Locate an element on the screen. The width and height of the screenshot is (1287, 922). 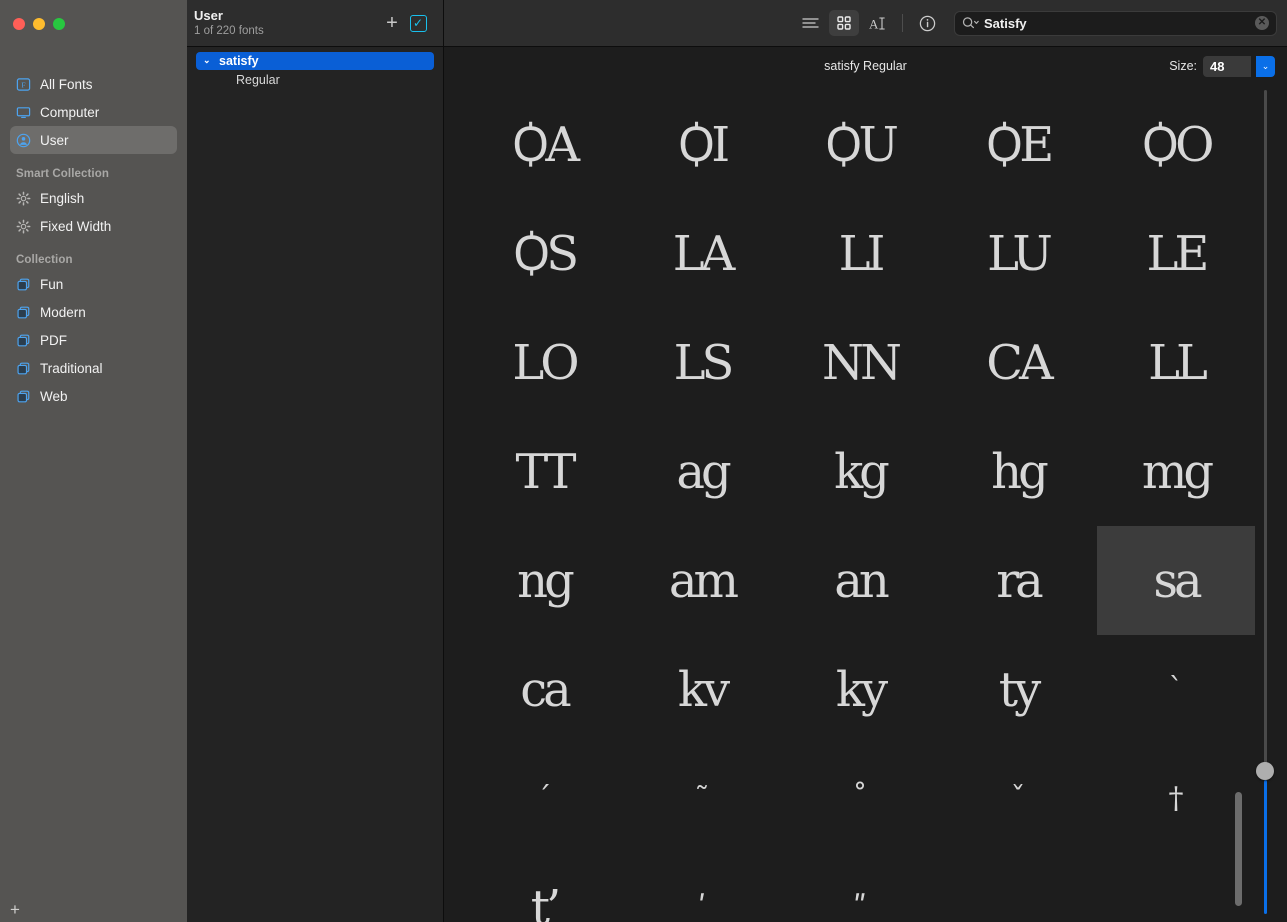
enable-font-toggle: ✓ is located at coordinates (418, 23).